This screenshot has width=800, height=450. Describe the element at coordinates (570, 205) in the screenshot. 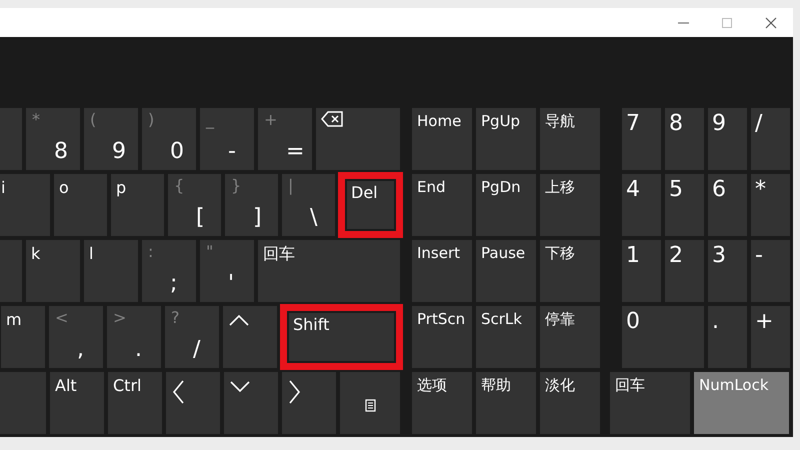

I see `keyboard-key: 上移` at that location.